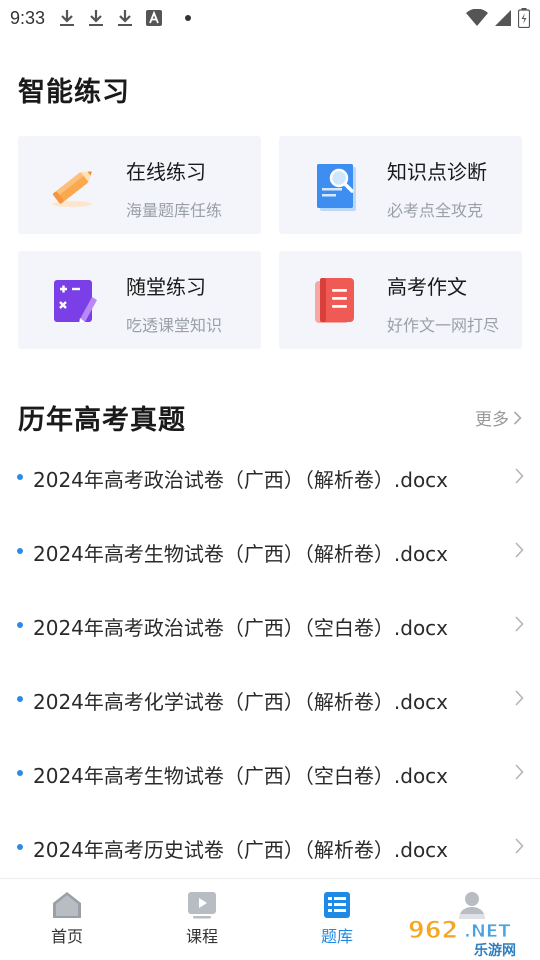 The image size is (540, 960). I want to click on wifi-icon, so click(477, 17).